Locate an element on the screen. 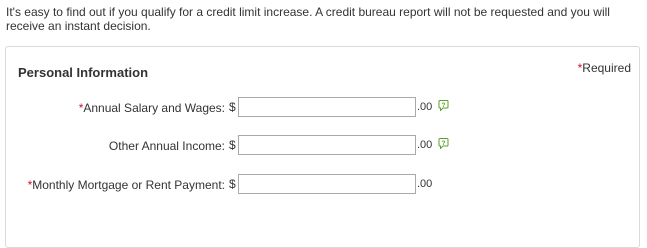  required-note: *Required is located at coordinates (604, 68).